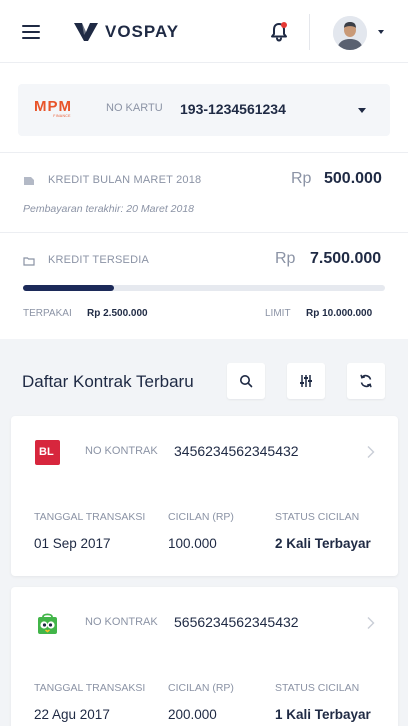 This screenshot has height=726, width=408. What do you see at coordinates (192, 543) in the screenshot?
I see `installment-amount: 100.000` at bounding box center [192, 543].